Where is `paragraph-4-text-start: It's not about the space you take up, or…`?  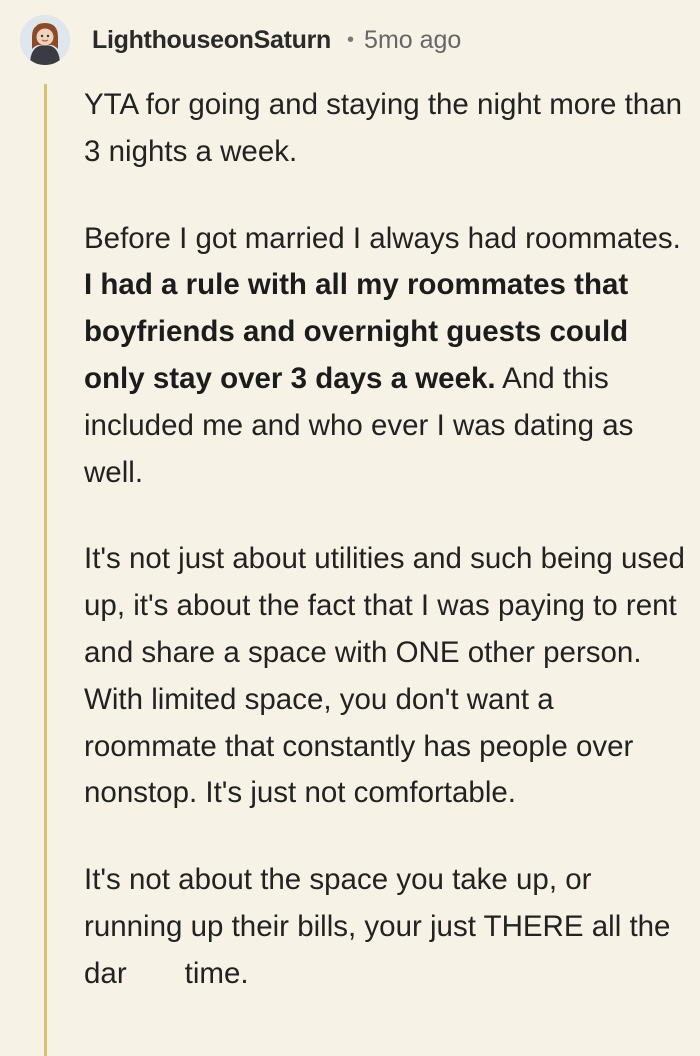 paragraph-4-text-start: It's not about the space you take up, or… is located at coordinates (377, 926).